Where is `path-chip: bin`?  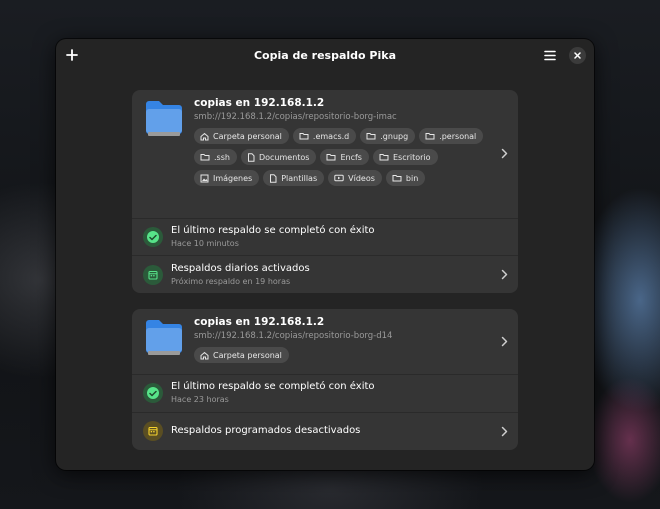 path-chip: bin is located at coordinates (405, 178).